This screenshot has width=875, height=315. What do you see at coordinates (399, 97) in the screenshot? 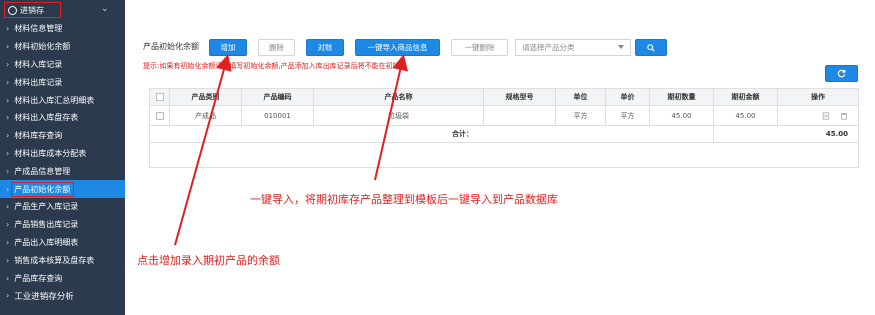
I see `column-header: 产品名称` at bounding box center [399, 97].